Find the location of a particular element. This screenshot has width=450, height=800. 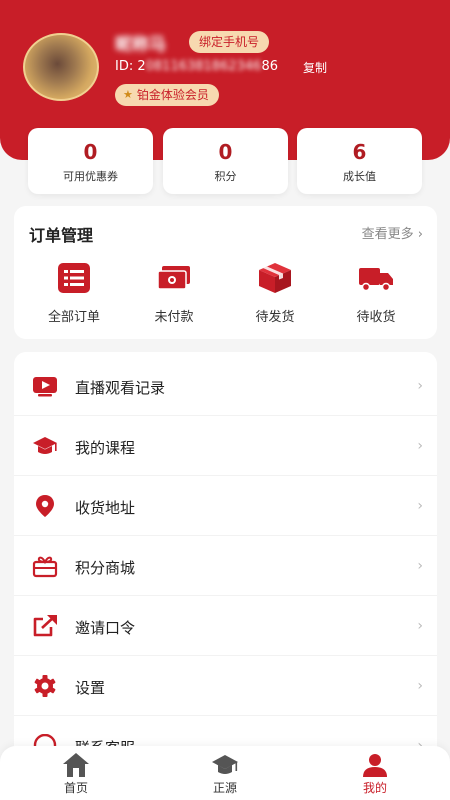

star-icon: ★ is located at coordinates (128, 94).